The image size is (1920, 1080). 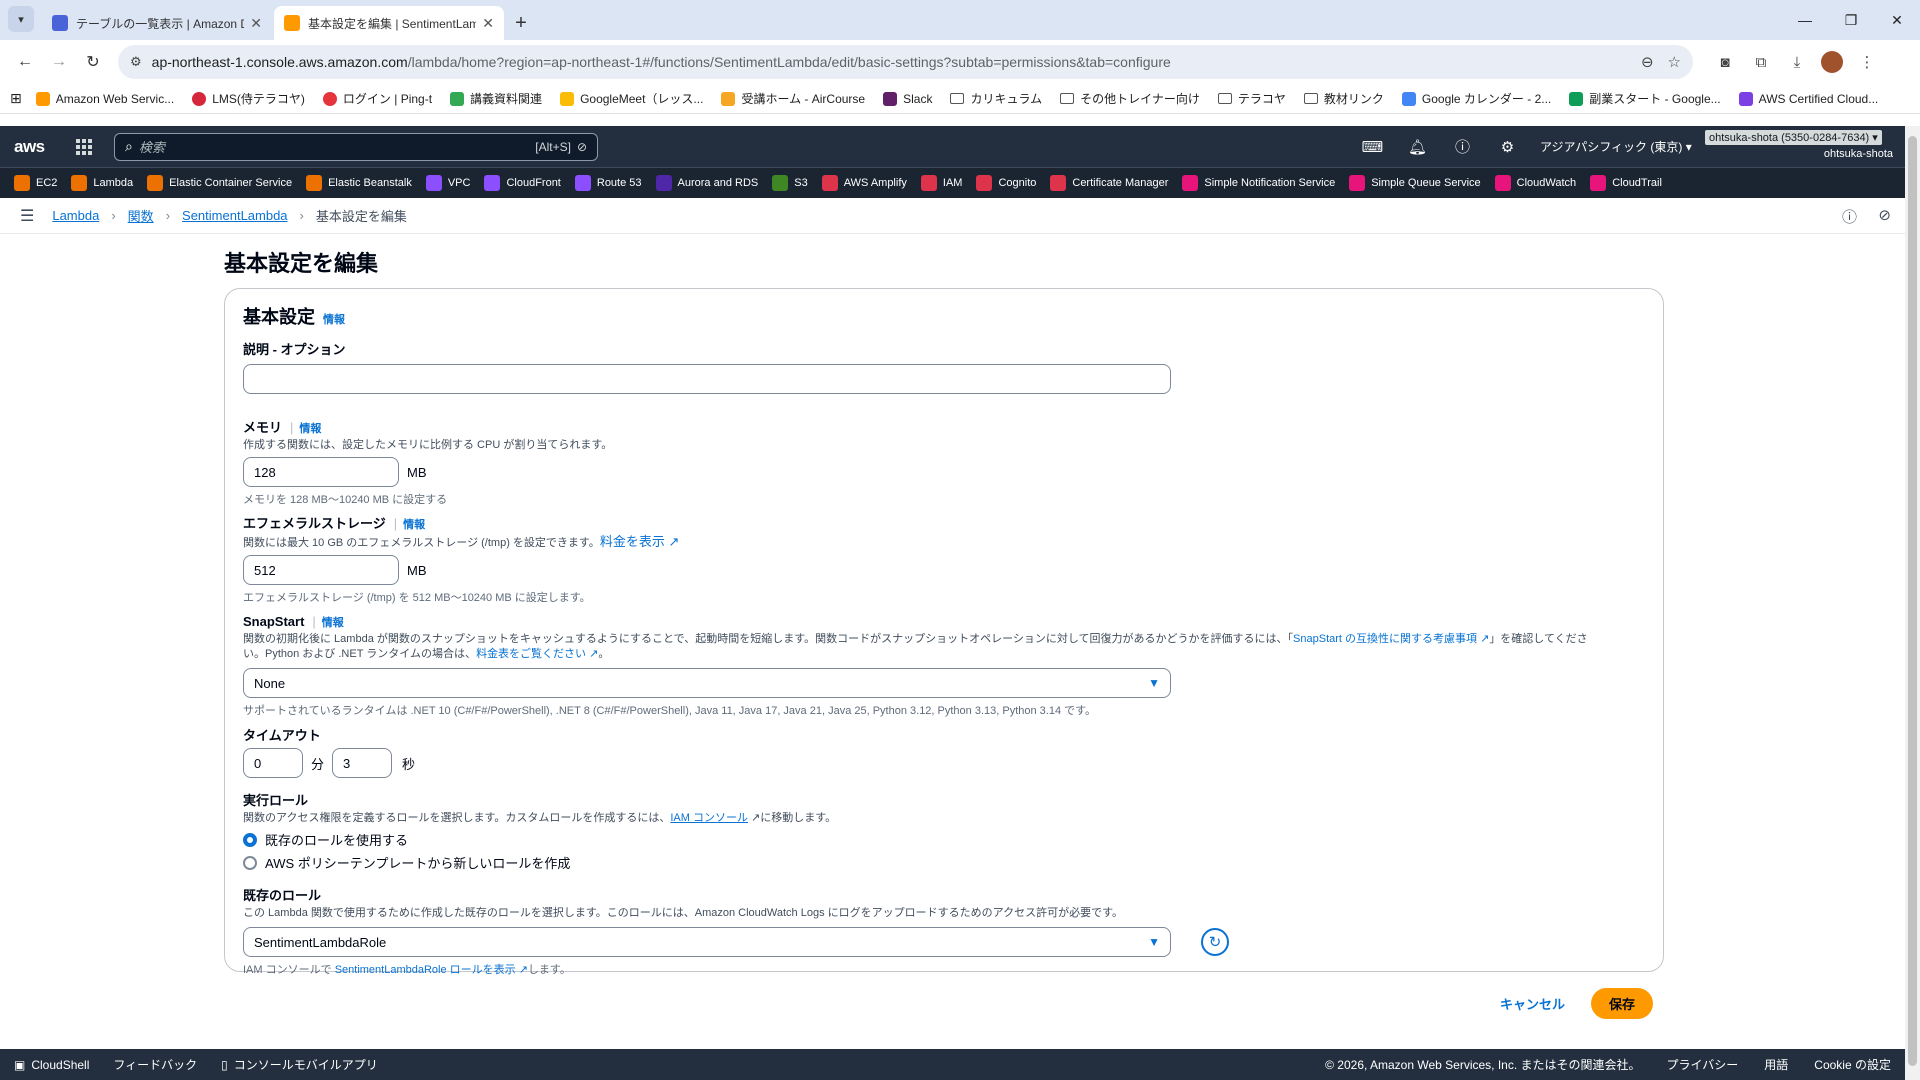 What do you see at coordinates (1415, 183) in the screenshot?
I see `service-shortcut-simple-queue-service: Simple Queue Service` at bounding box center [1415, 183].